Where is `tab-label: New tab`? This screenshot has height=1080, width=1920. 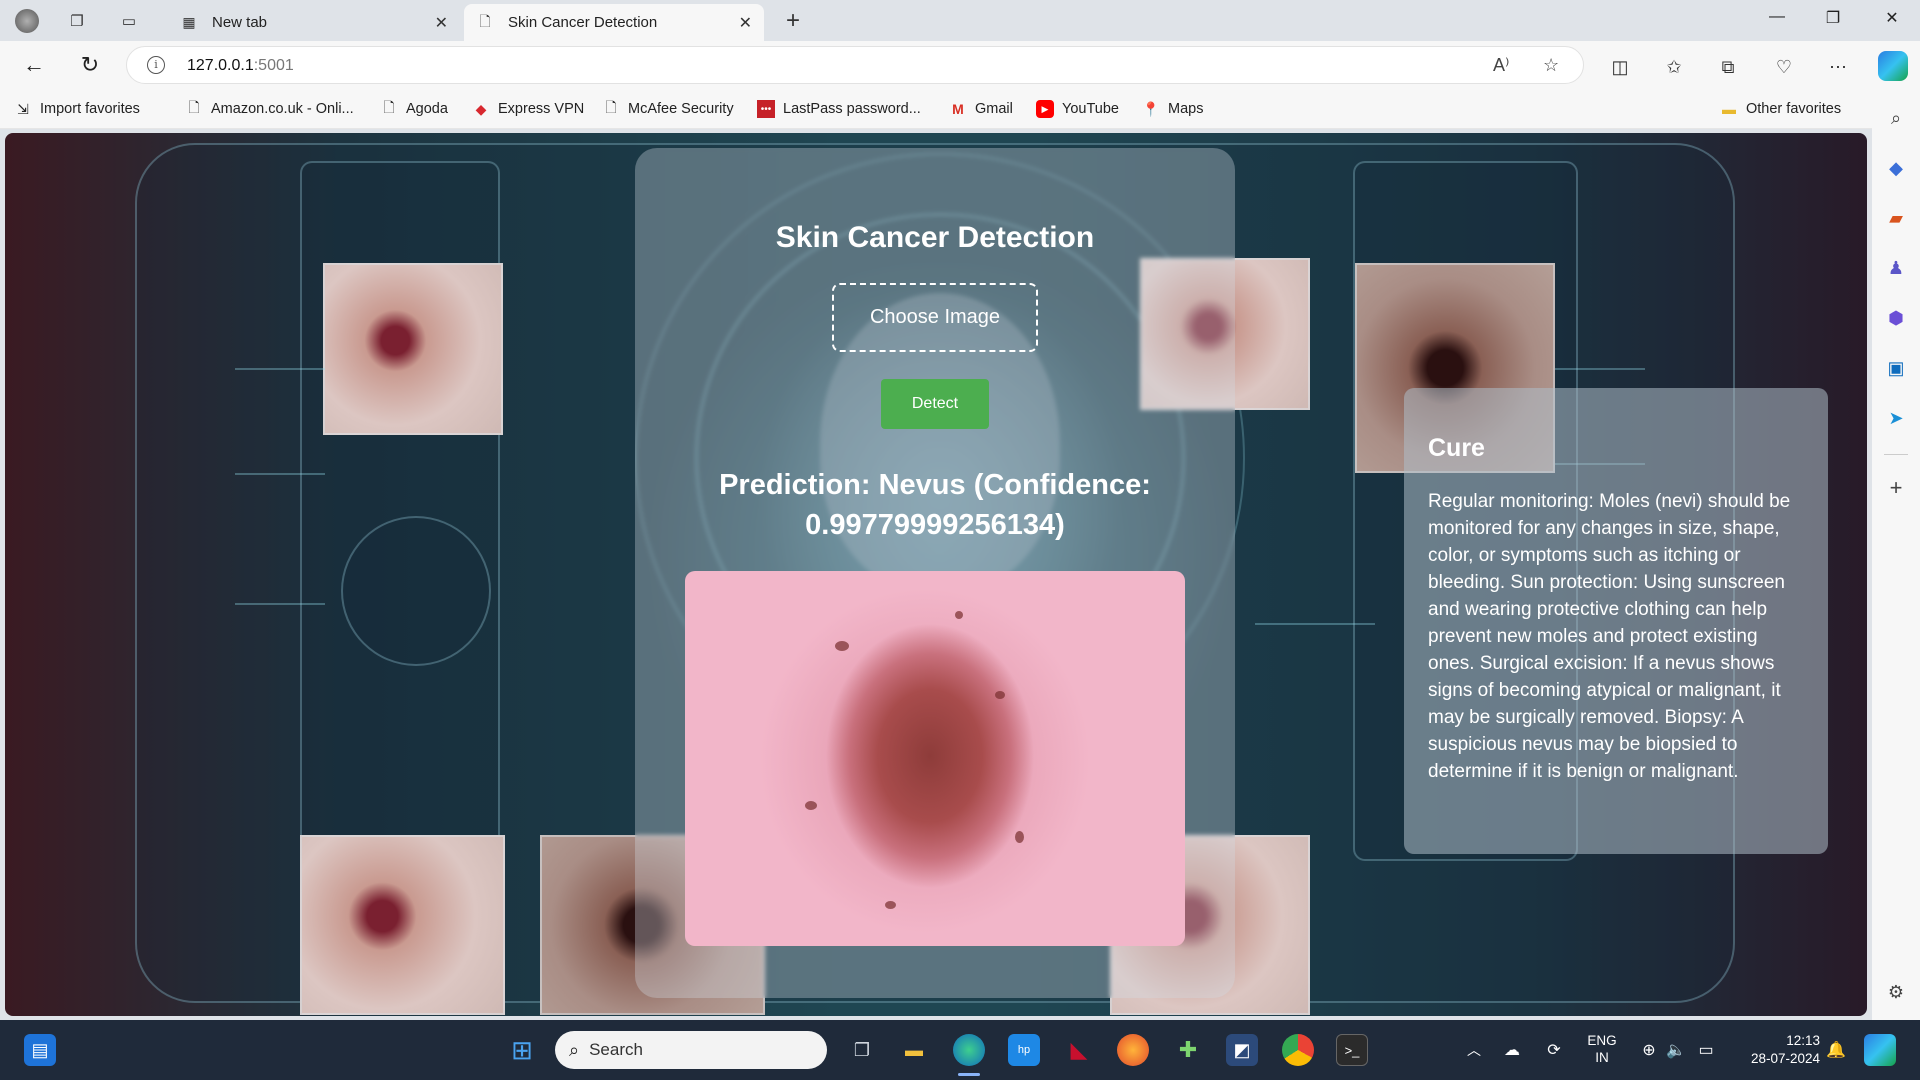 tab-label: New tab is located at coordinates (240, 22).